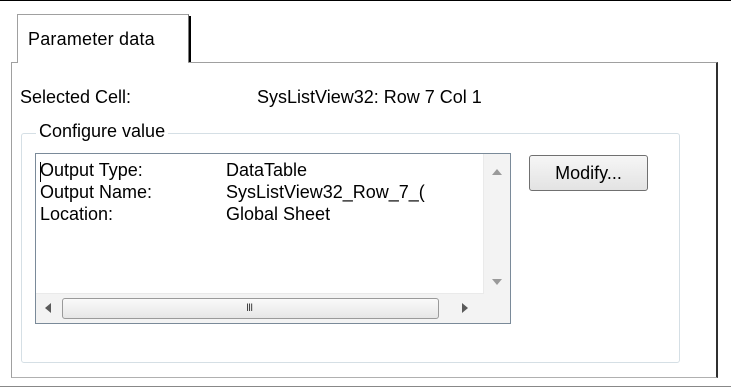 This screenshot has width=731, height=389. Describe the element at coordinates (325, 192) in the screenshot. I see `output-name-value: SysListView32_Row_7_(` at that location.